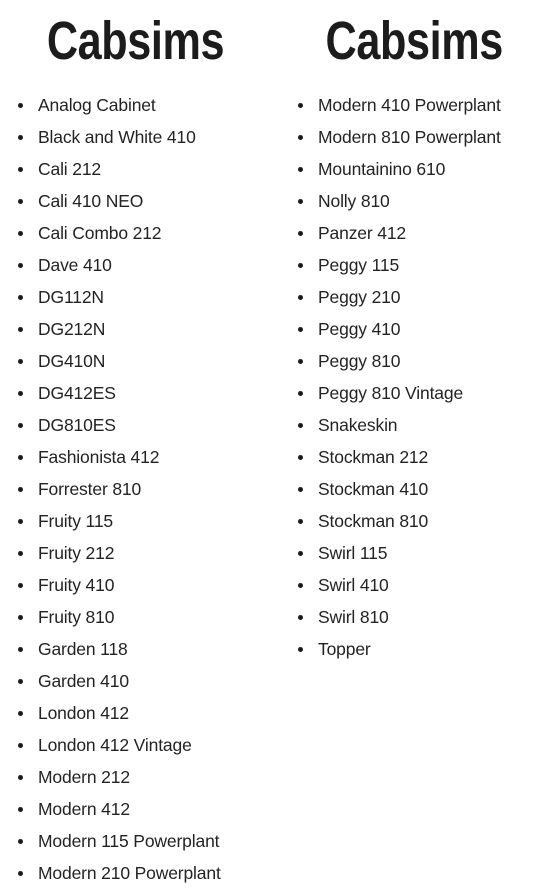 The image size is (542, 896). I want to click on list-item-label: DG412ES, so click(77, 393).